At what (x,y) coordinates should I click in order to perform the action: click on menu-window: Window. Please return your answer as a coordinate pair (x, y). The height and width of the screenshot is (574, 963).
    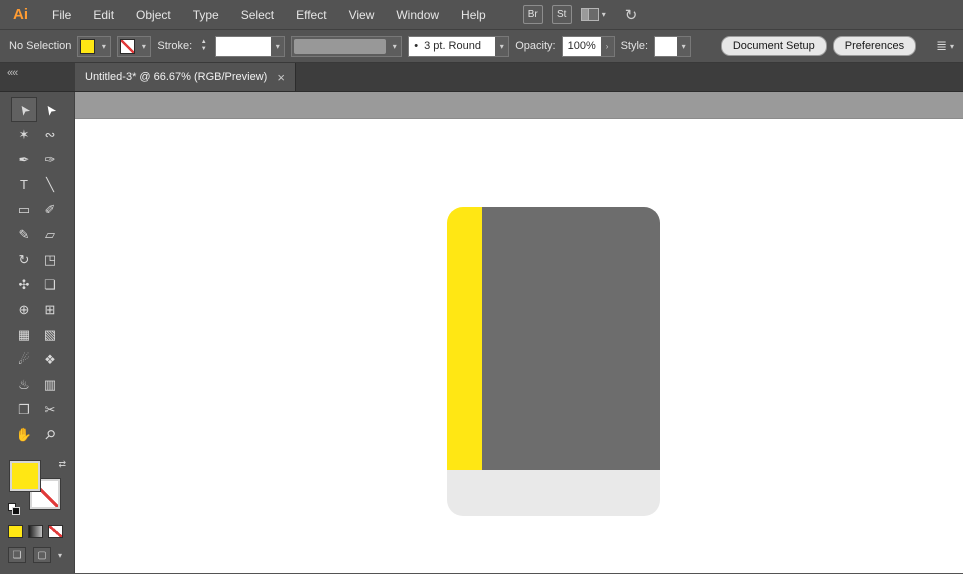
    Looking at the image, I should click on (417, 15).